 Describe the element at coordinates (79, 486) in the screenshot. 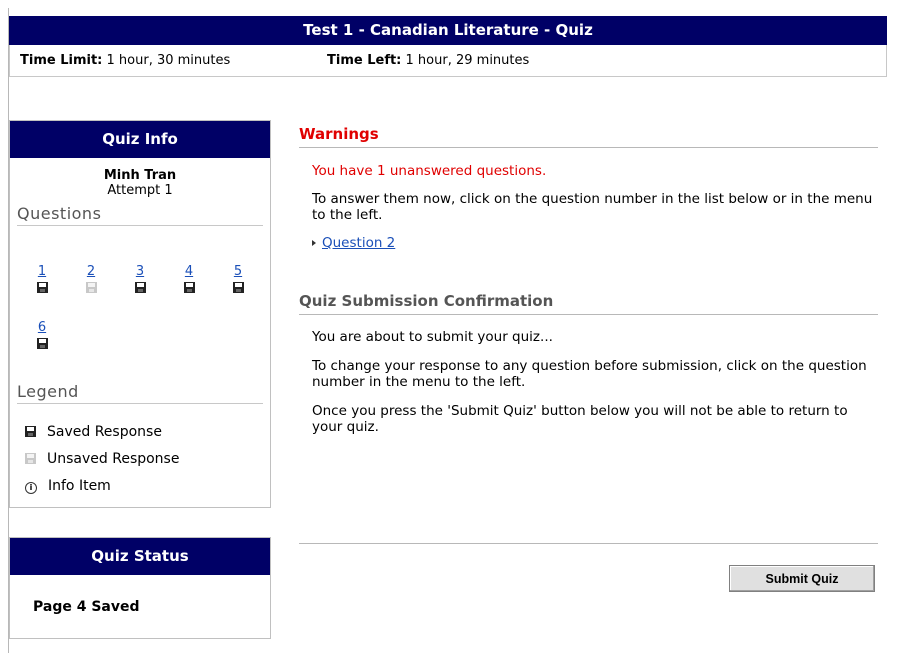

I see `legend-info-label: Info Item` at that location.